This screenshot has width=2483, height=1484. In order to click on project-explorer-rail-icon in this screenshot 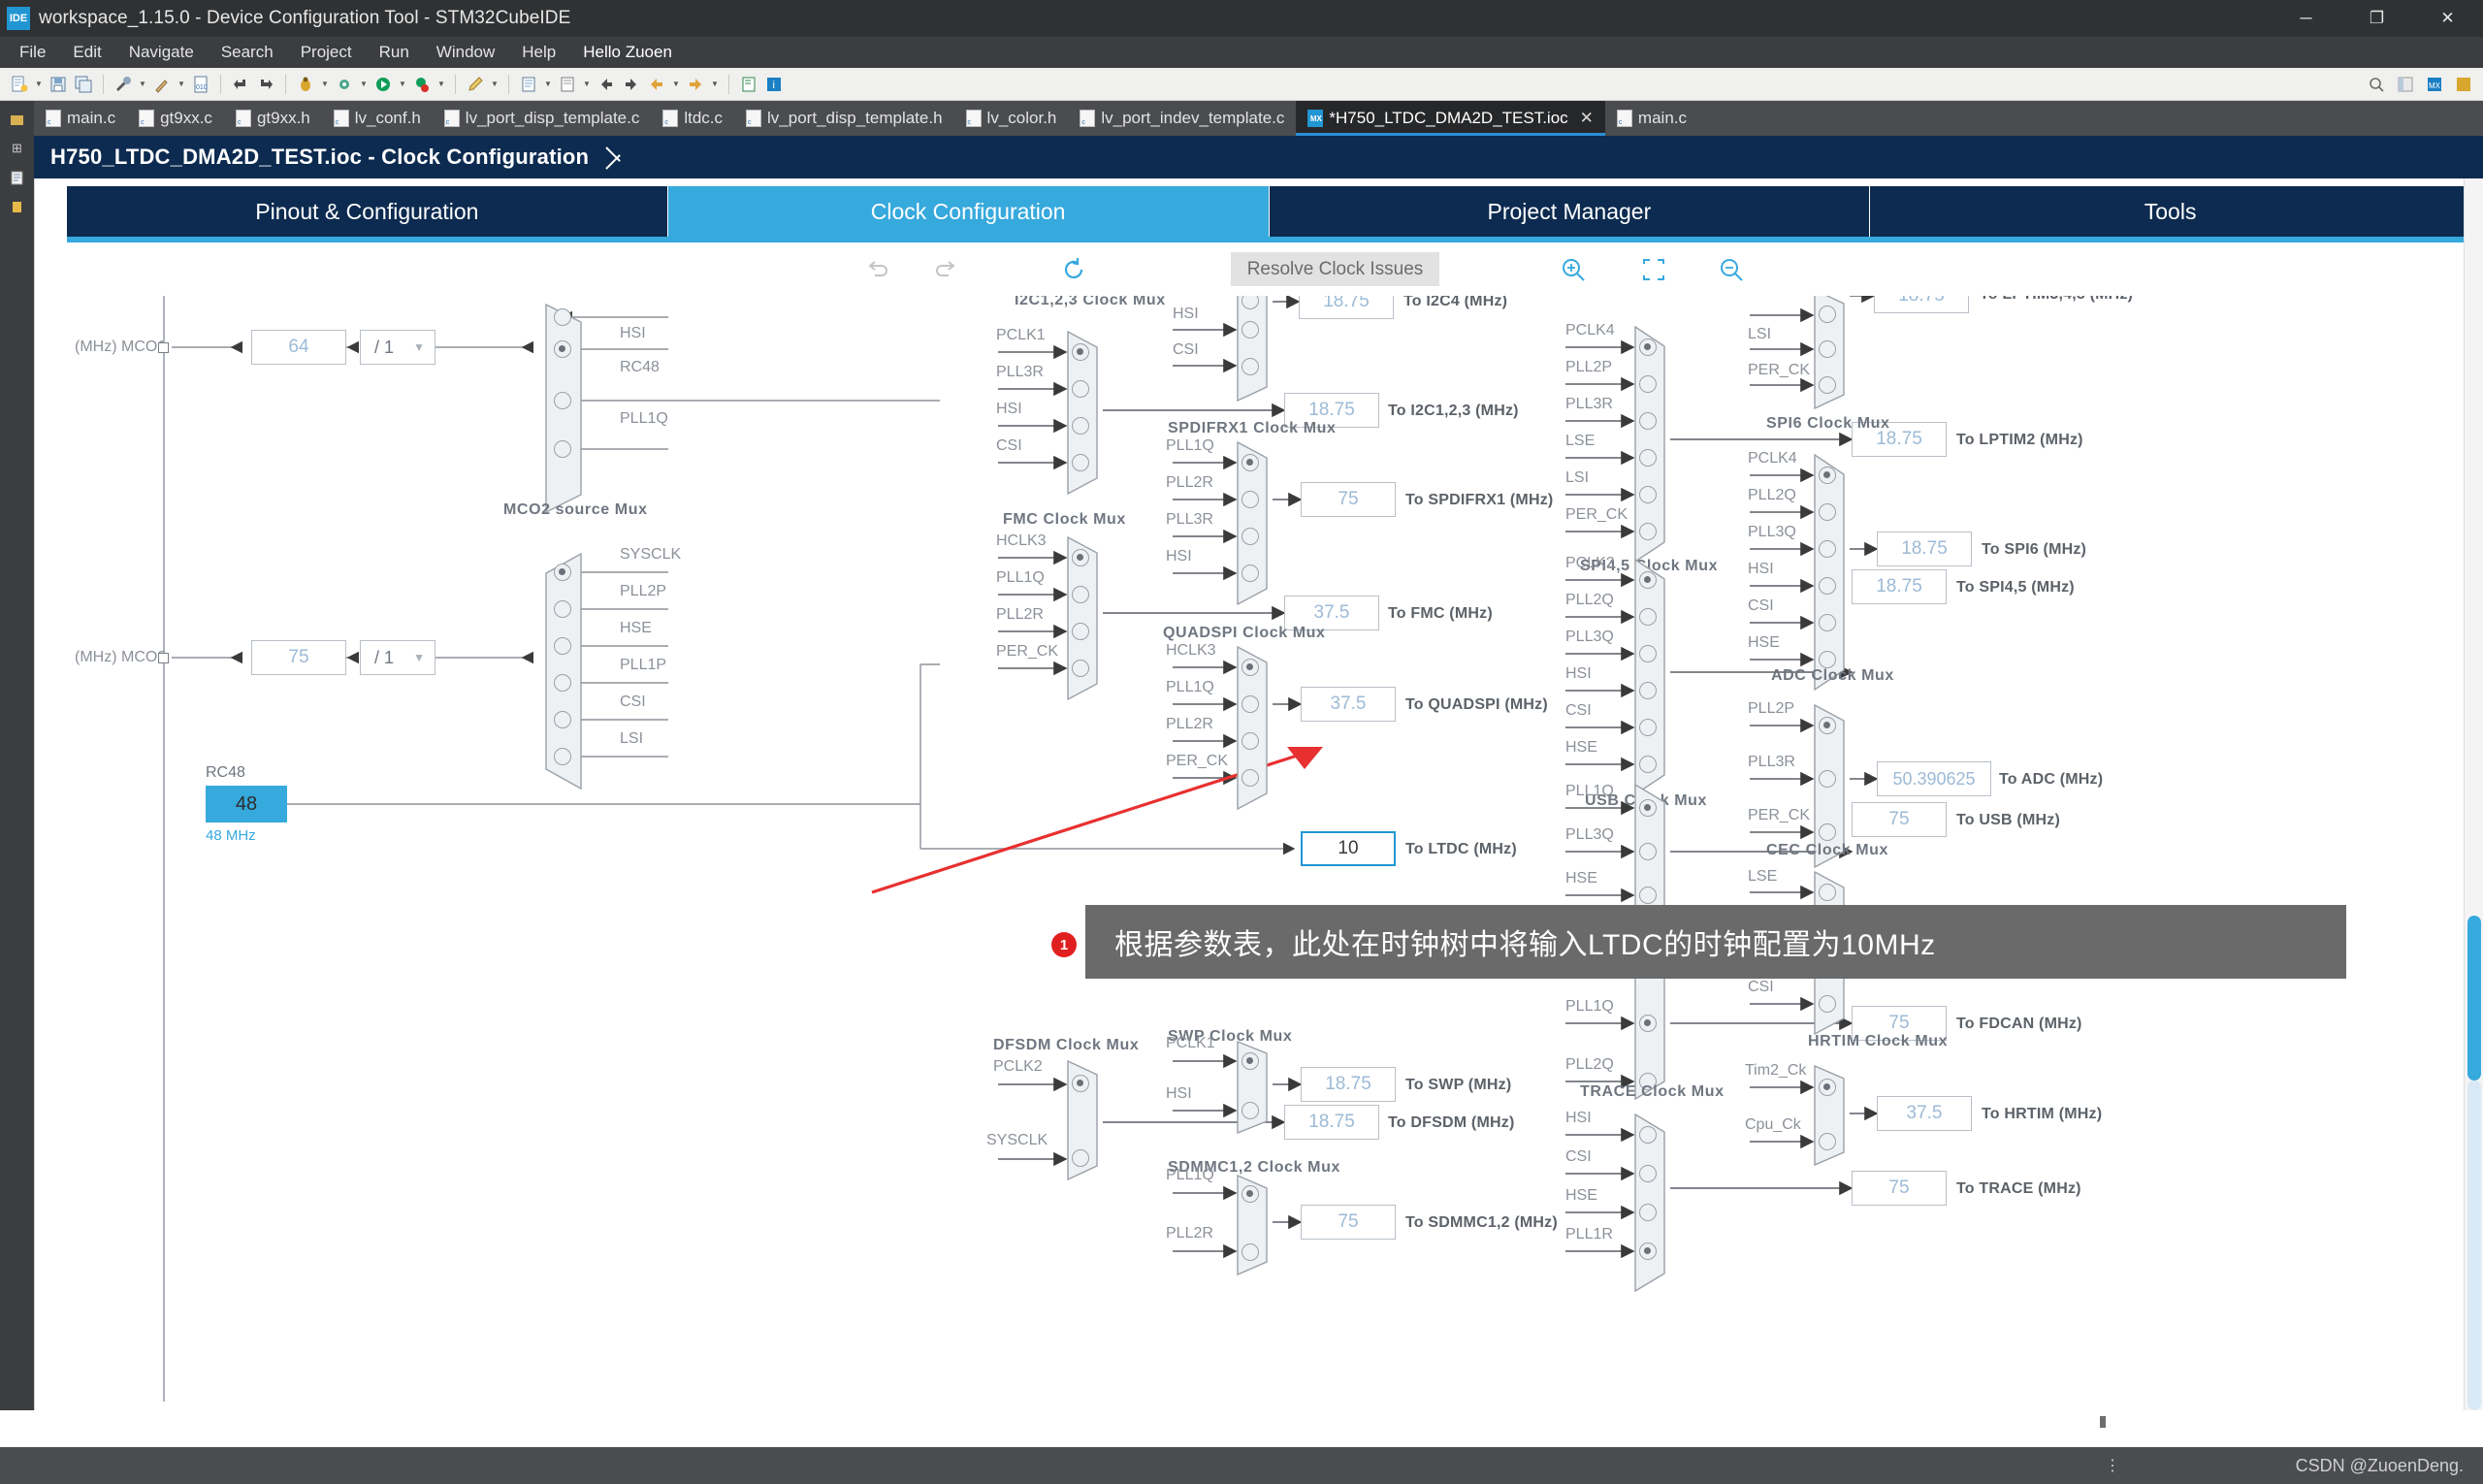, I will do `click(17, 119)`.